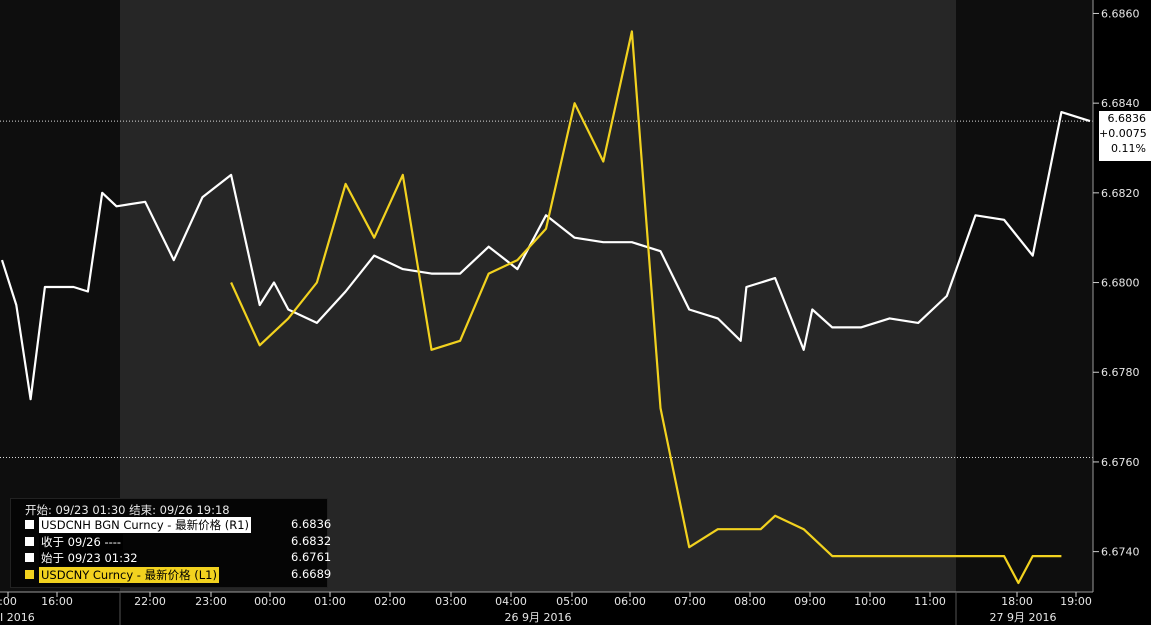 The image size is (1151, 625). I want to click on last-pct: 0.11%, so click(1128, 148).